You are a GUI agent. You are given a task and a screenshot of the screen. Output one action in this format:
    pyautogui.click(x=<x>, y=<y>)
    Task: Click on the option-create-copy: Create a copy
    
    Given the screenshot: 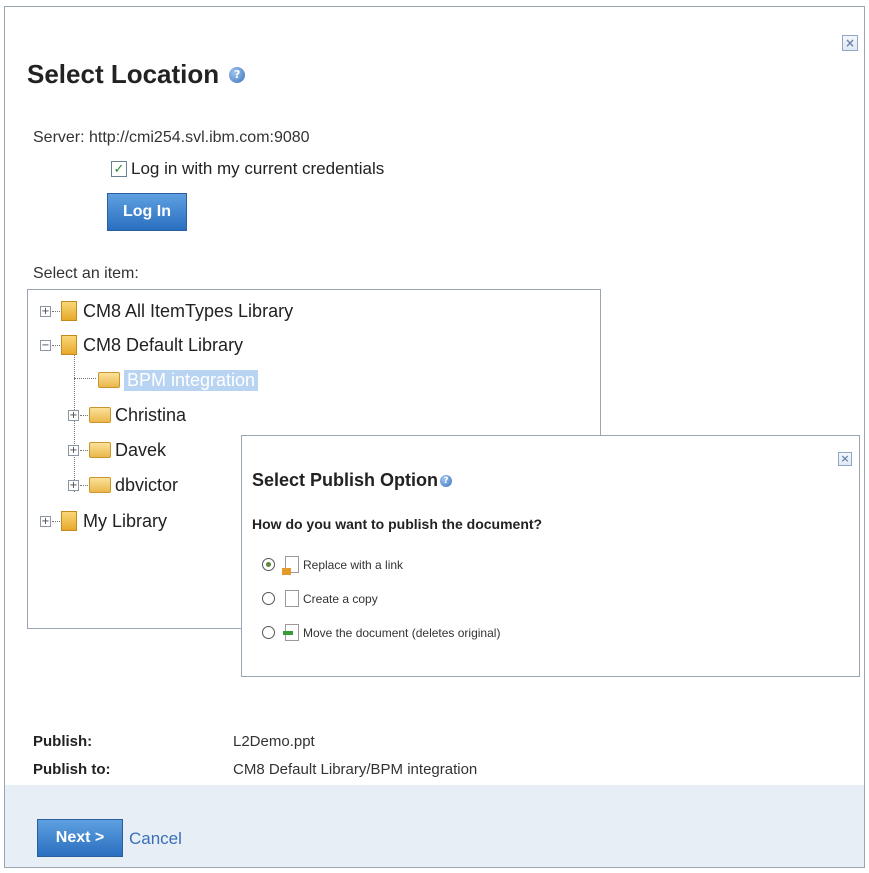 What is the action you would take?
    pyautogui.click(x=320, y=598)
    